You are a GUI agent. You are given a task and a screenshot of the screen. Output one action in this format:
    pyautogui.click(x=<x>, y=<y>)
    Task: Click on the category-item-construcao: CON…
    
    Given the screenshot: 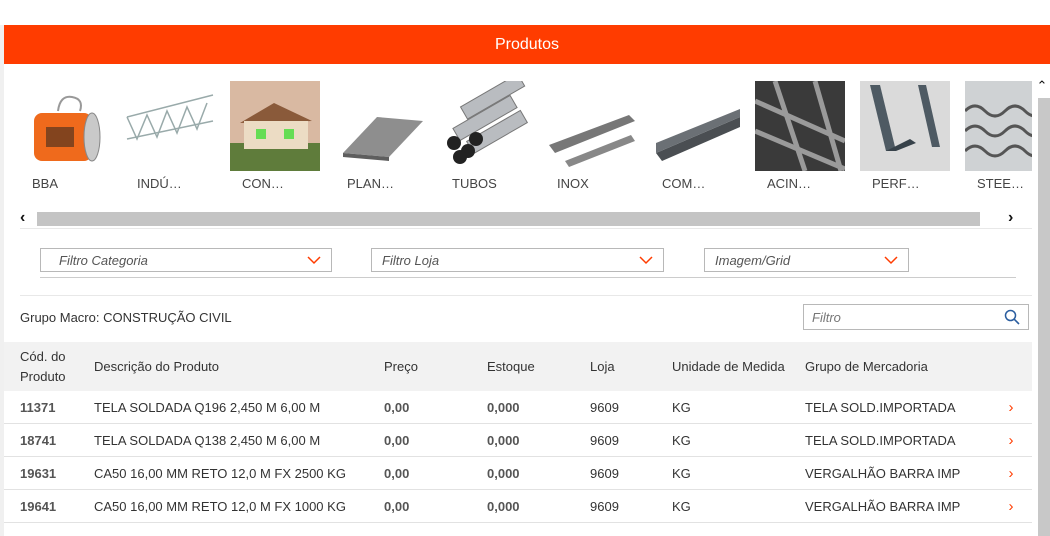 What is the action you would take?
    pyautogui.click(x=276, y=136)
    